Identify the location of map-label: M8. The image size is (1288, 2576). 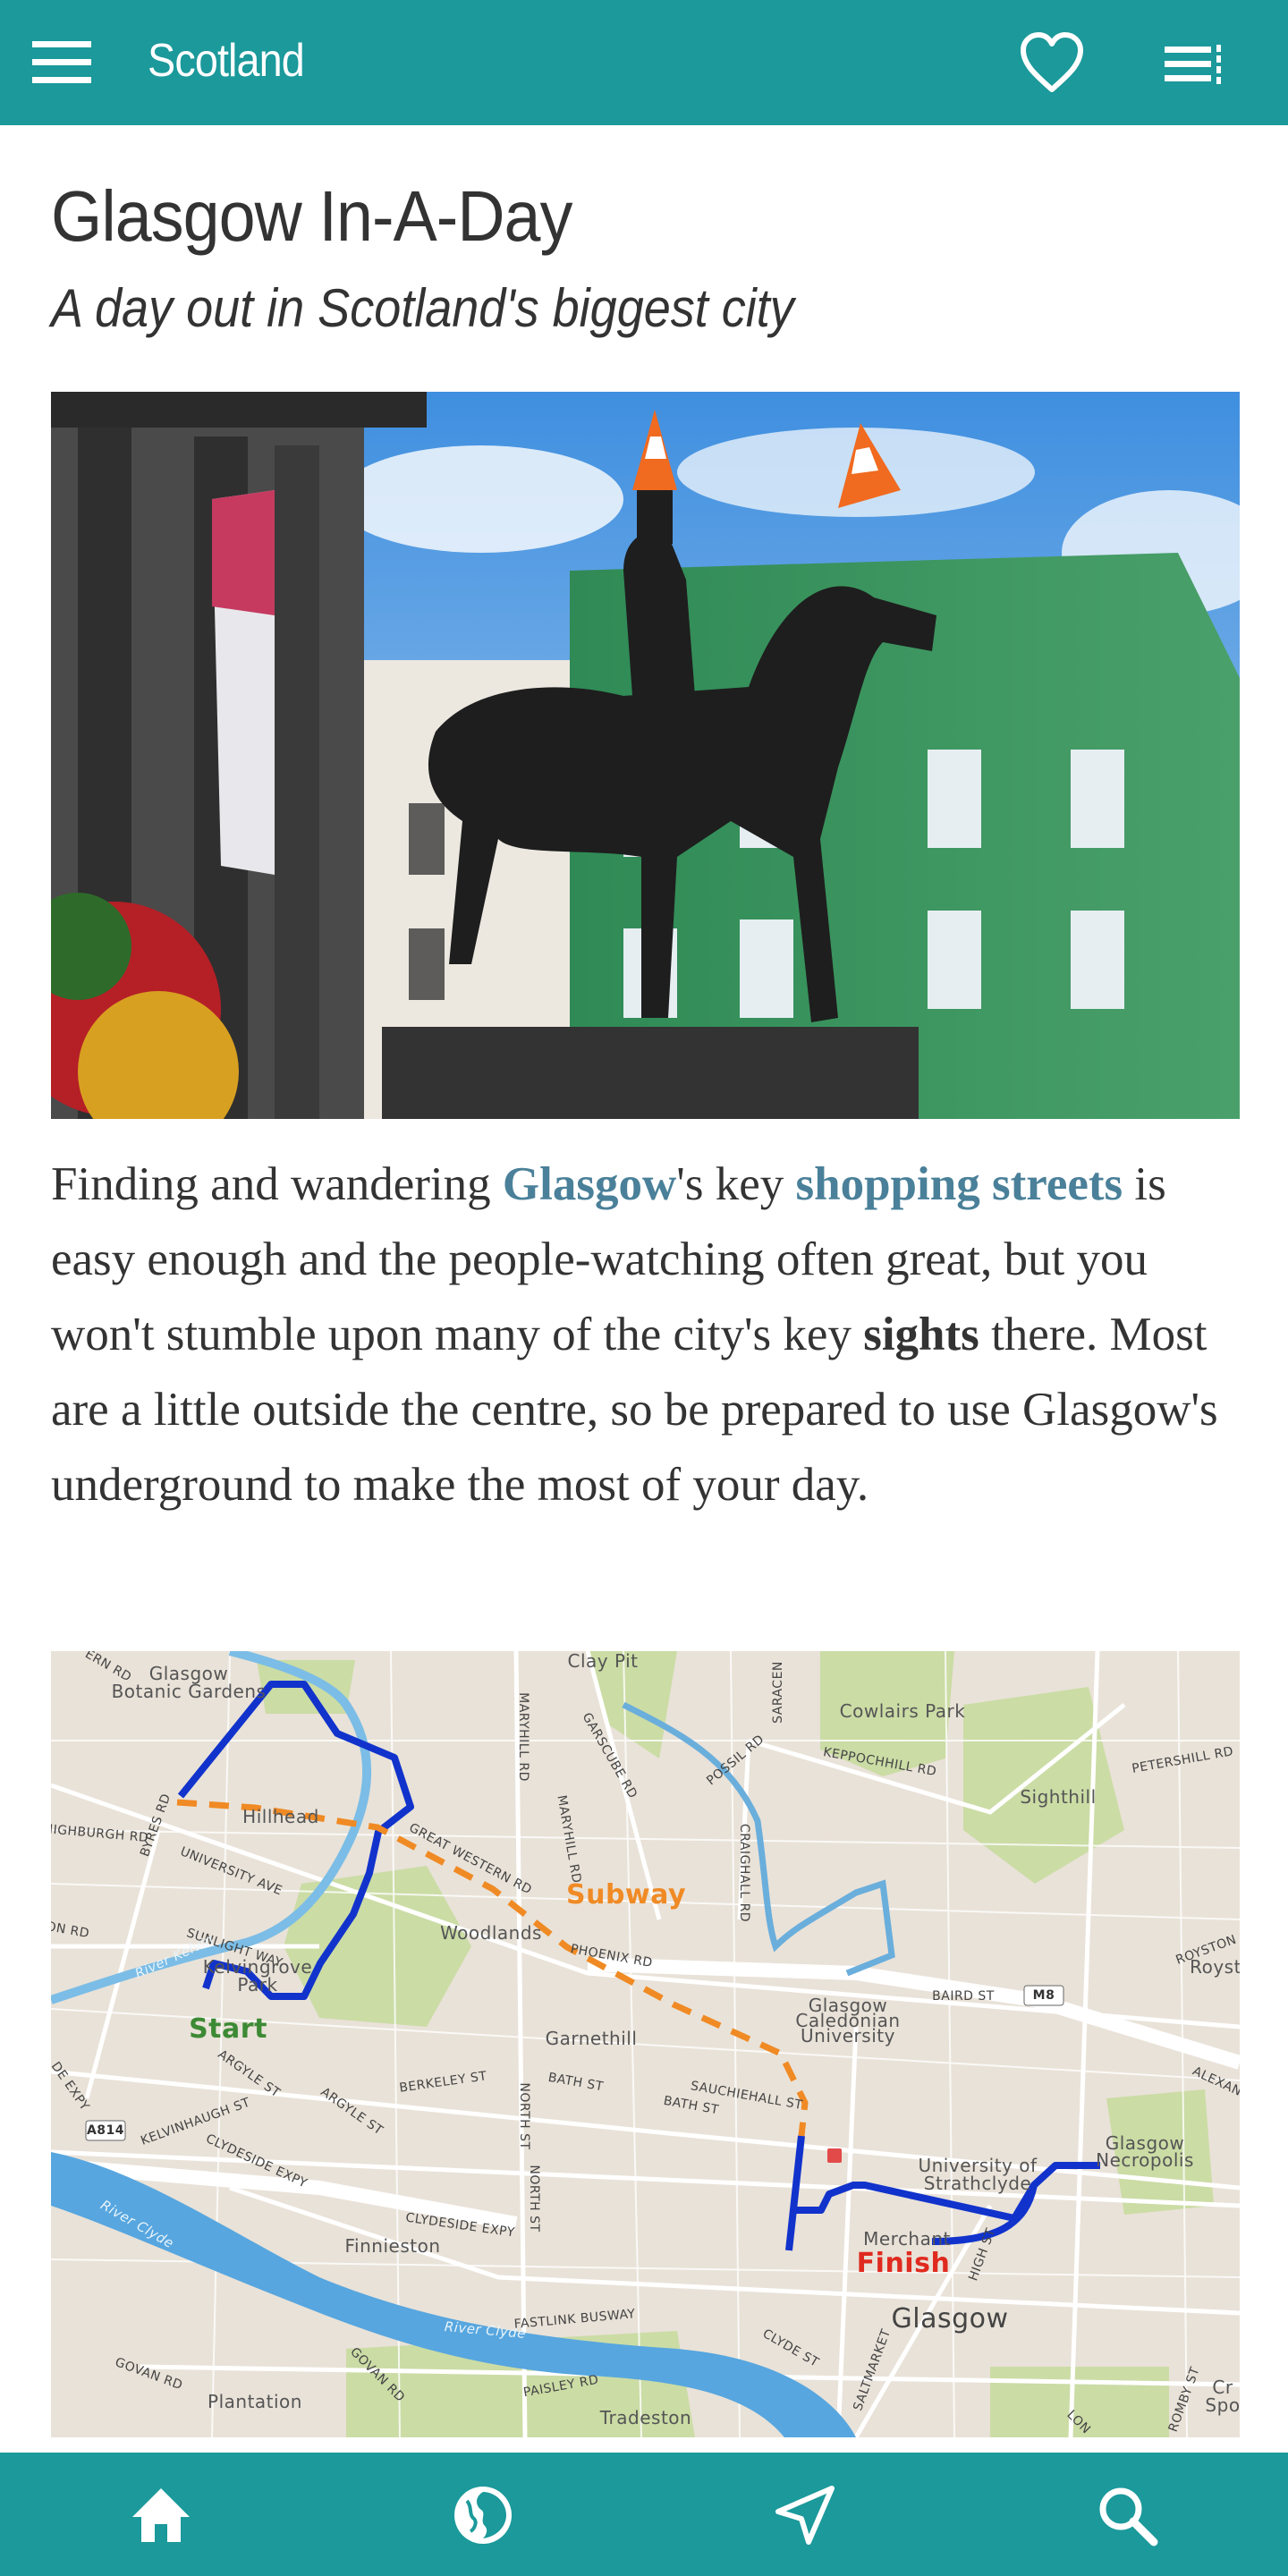
(1044, 1995).